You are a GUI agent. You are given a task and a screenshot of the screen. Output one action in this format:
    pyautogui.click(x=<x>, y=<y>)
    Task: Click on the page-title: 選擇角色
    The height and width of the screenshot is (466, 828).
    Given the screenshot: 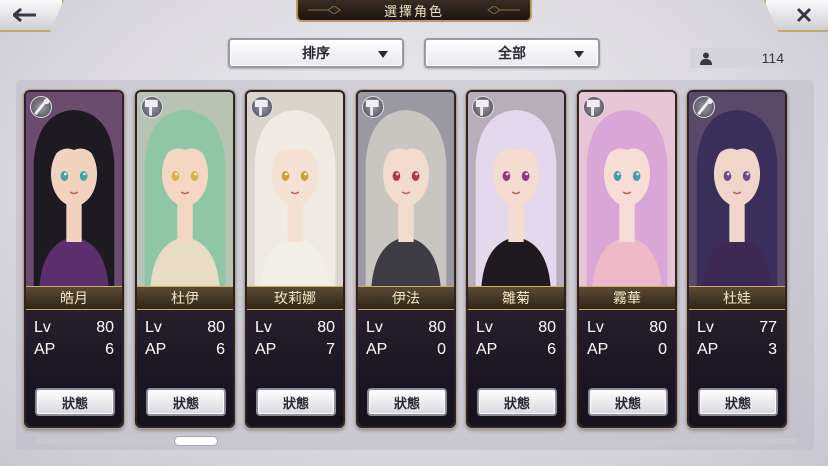 What is the action you would take?
    pyautogui.click(x=413, y=12)
    